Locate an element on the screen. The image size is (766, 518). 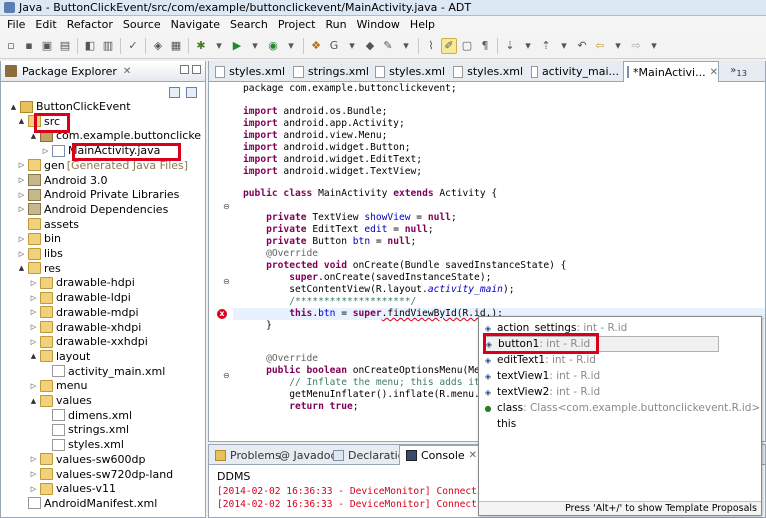
back-icon: ⇦ is located at coordinates (600, 46).